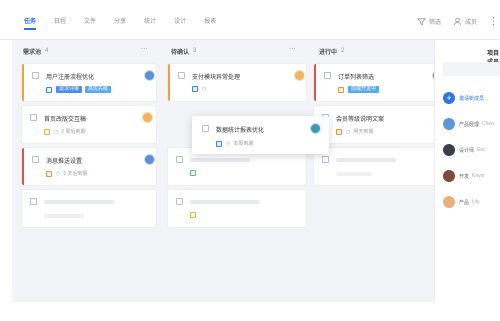 This screenshot has height=321, width=500. What do you see at coordinates (150, 23) in the screenshot?
I see `tab-stats: 统计` at bounding box center [150, 23].